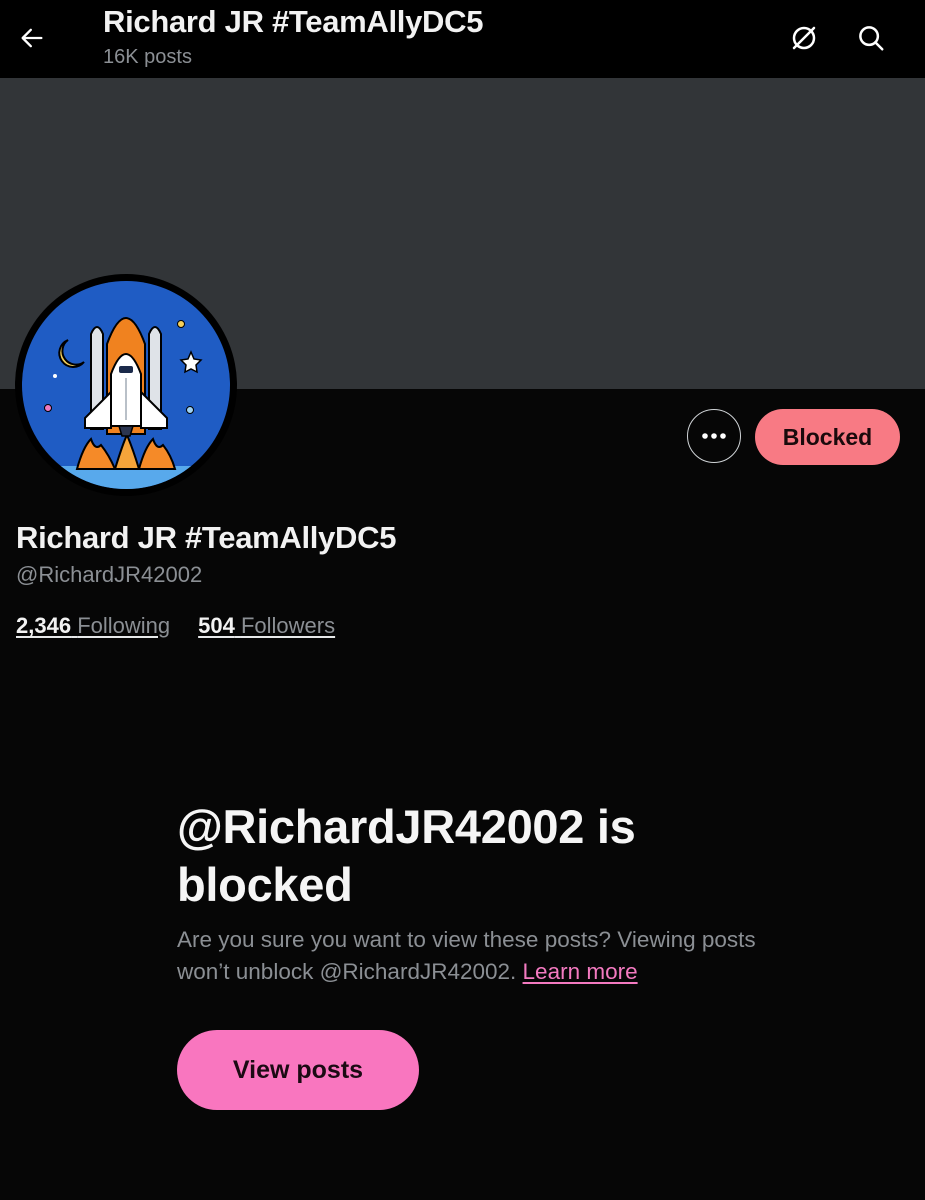  I want to click on more-horizontal-icon, so click(714, 436).